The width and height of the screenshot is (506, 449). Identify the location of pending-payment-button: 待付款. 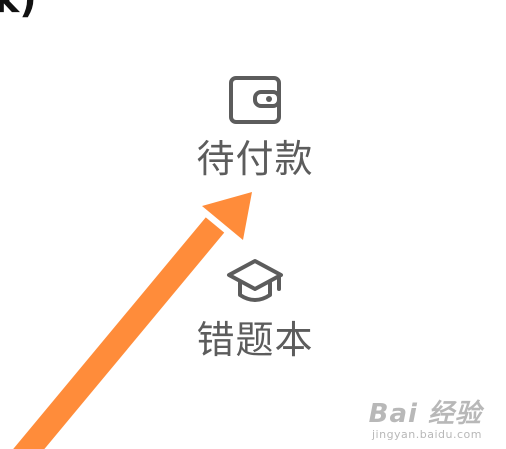
(255, 126).